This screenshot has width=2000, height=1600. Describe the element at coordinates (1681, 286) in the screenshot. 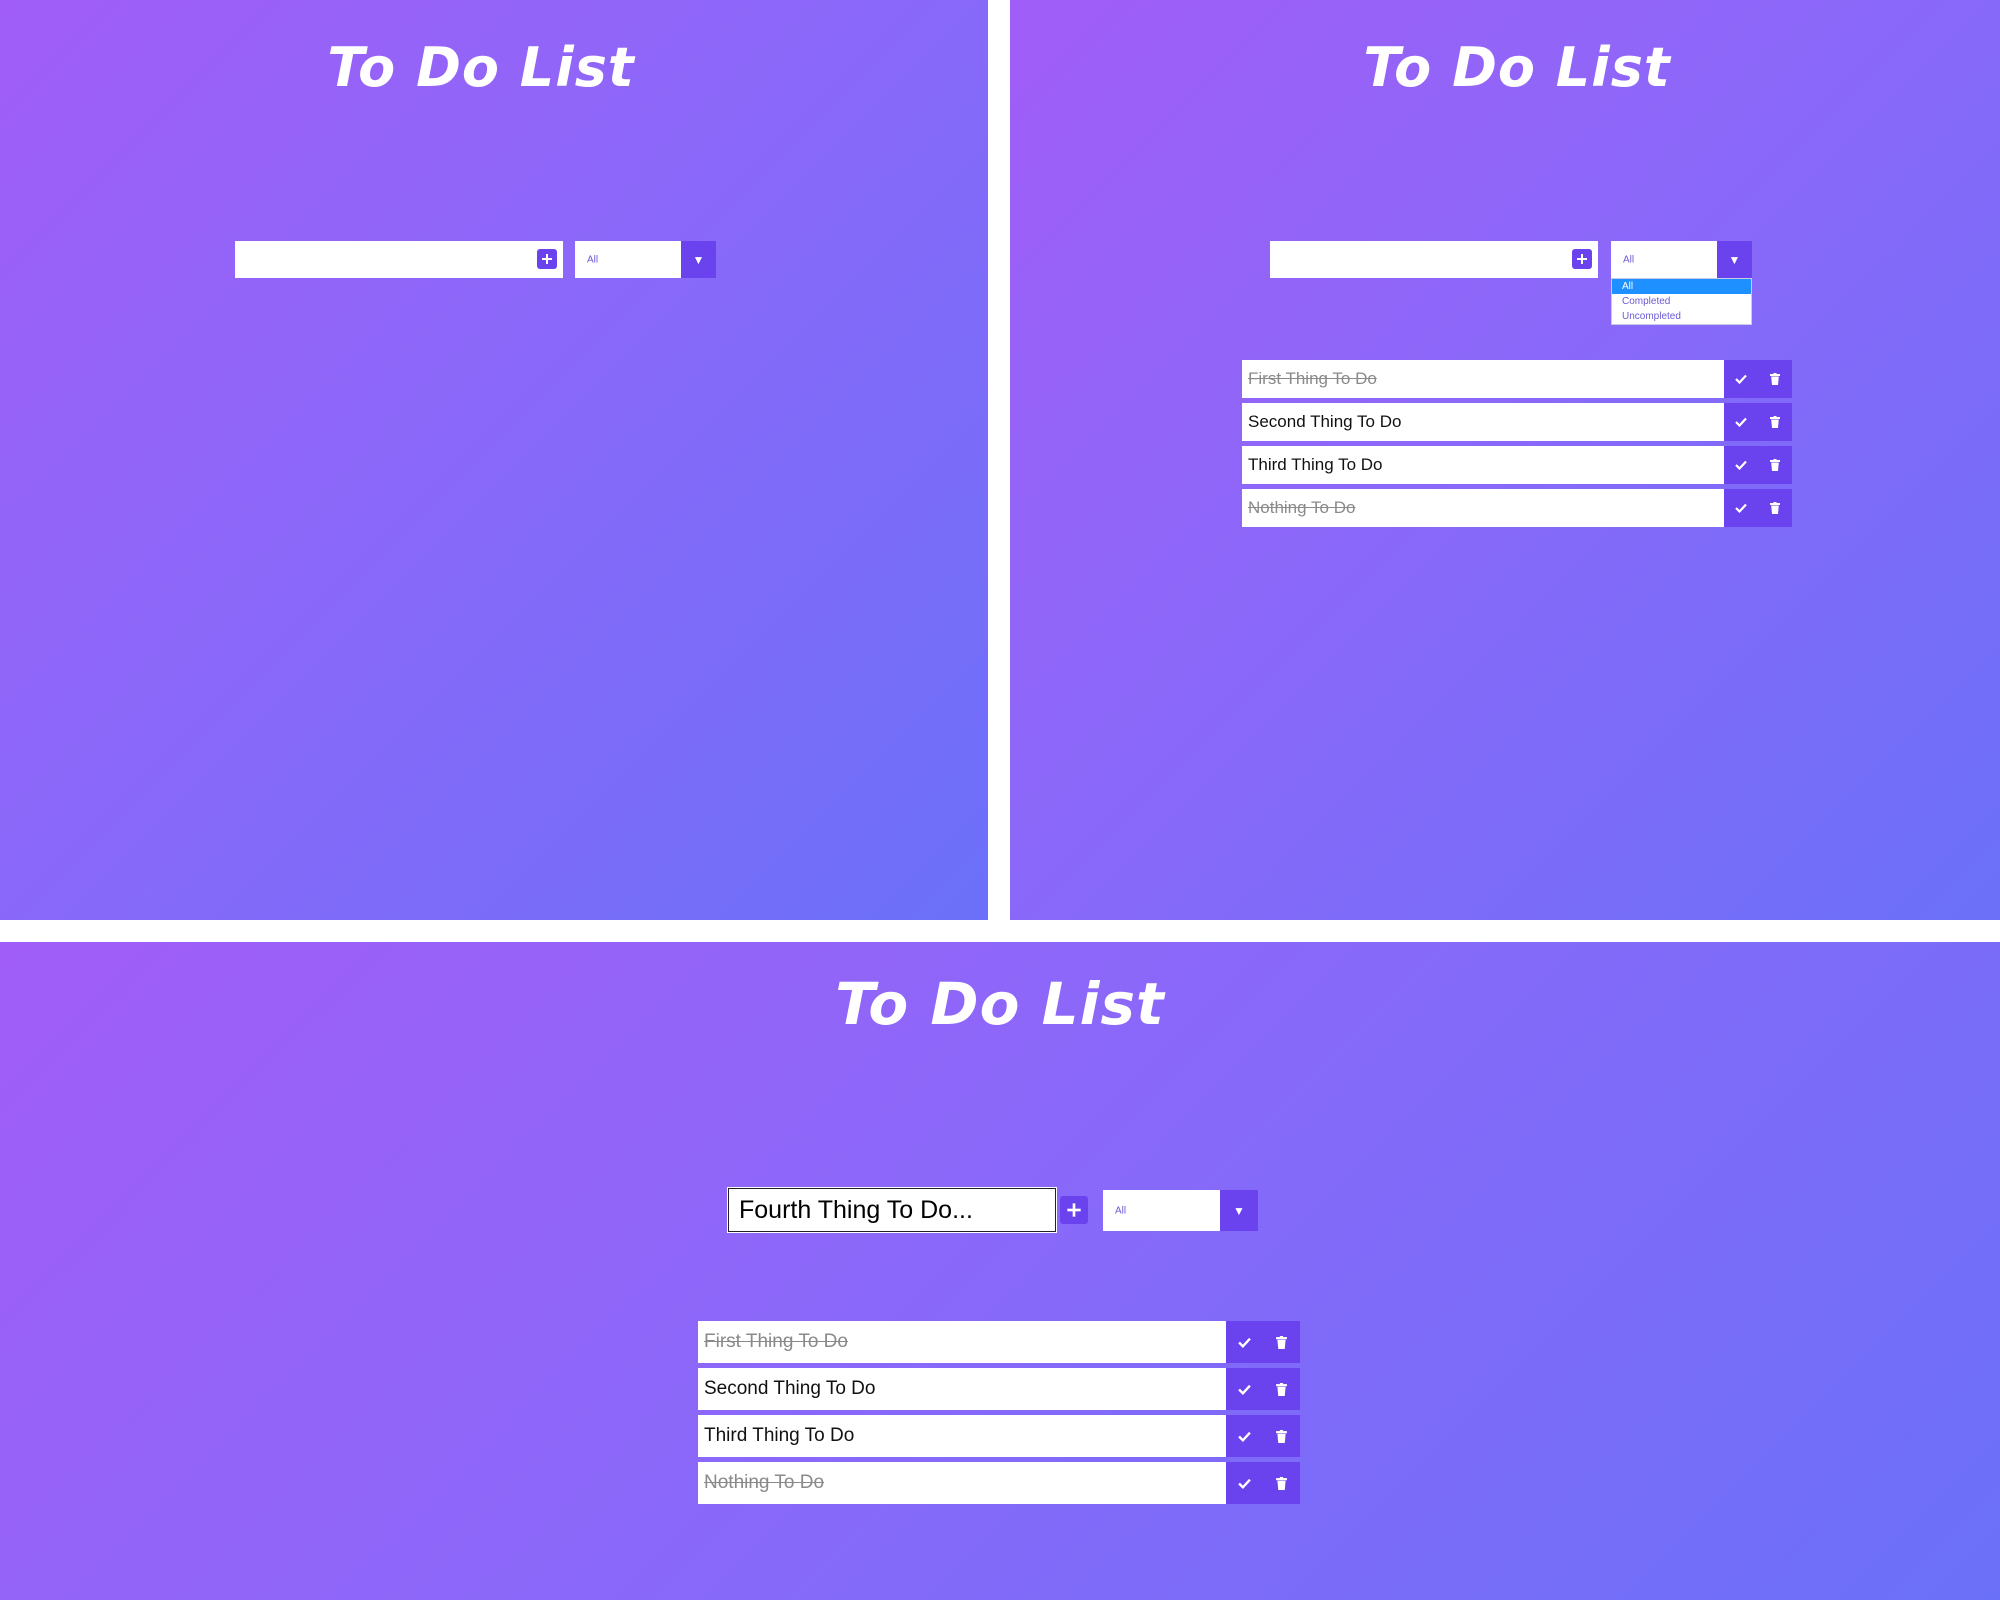

I see `filter-option-all: All` at that location.